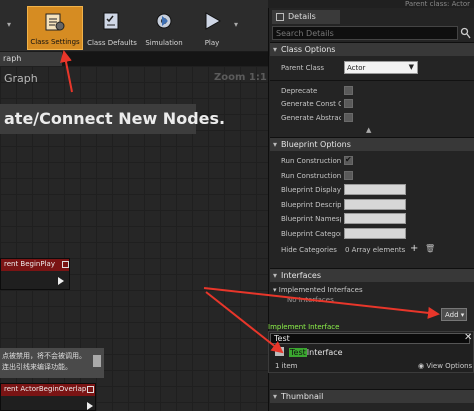 The width and height of the screenshot is (474, 411). What do you see at coordinates (375, 233) in the screenshot?
I see `blueprint-category-input` at bounding box center [375, 233].